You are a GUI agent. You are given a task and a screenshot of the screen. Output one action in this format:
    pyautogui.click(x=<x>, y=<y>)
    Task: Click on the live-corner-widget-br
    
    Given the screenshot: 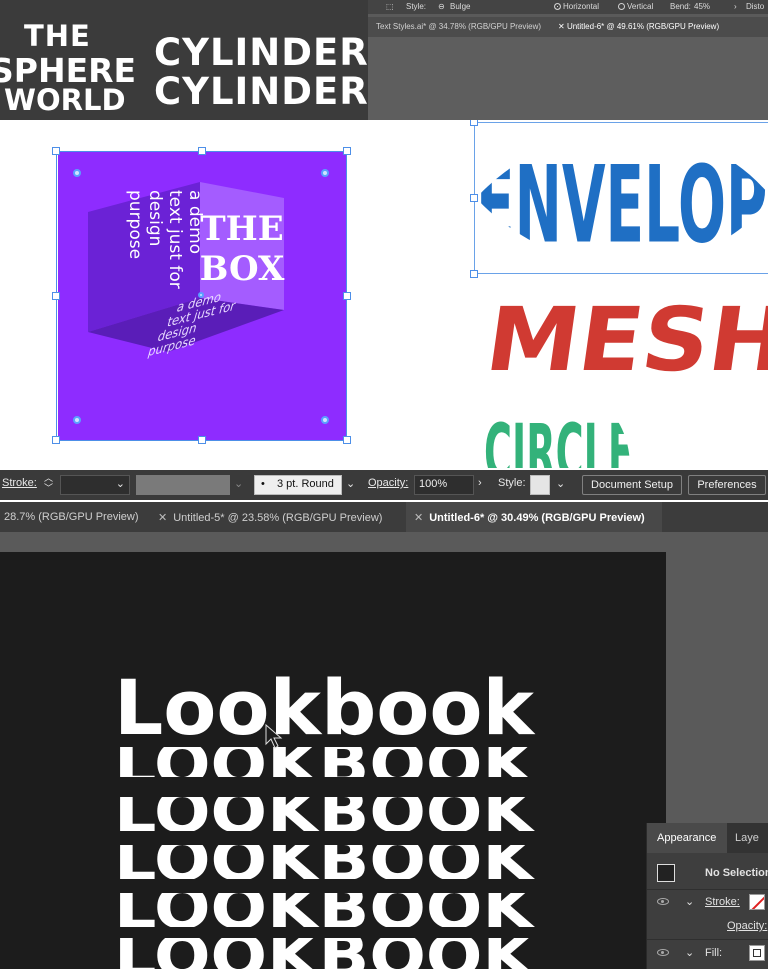 What is the action you would take?
    pyautogui.click(x=325, y=420)
    